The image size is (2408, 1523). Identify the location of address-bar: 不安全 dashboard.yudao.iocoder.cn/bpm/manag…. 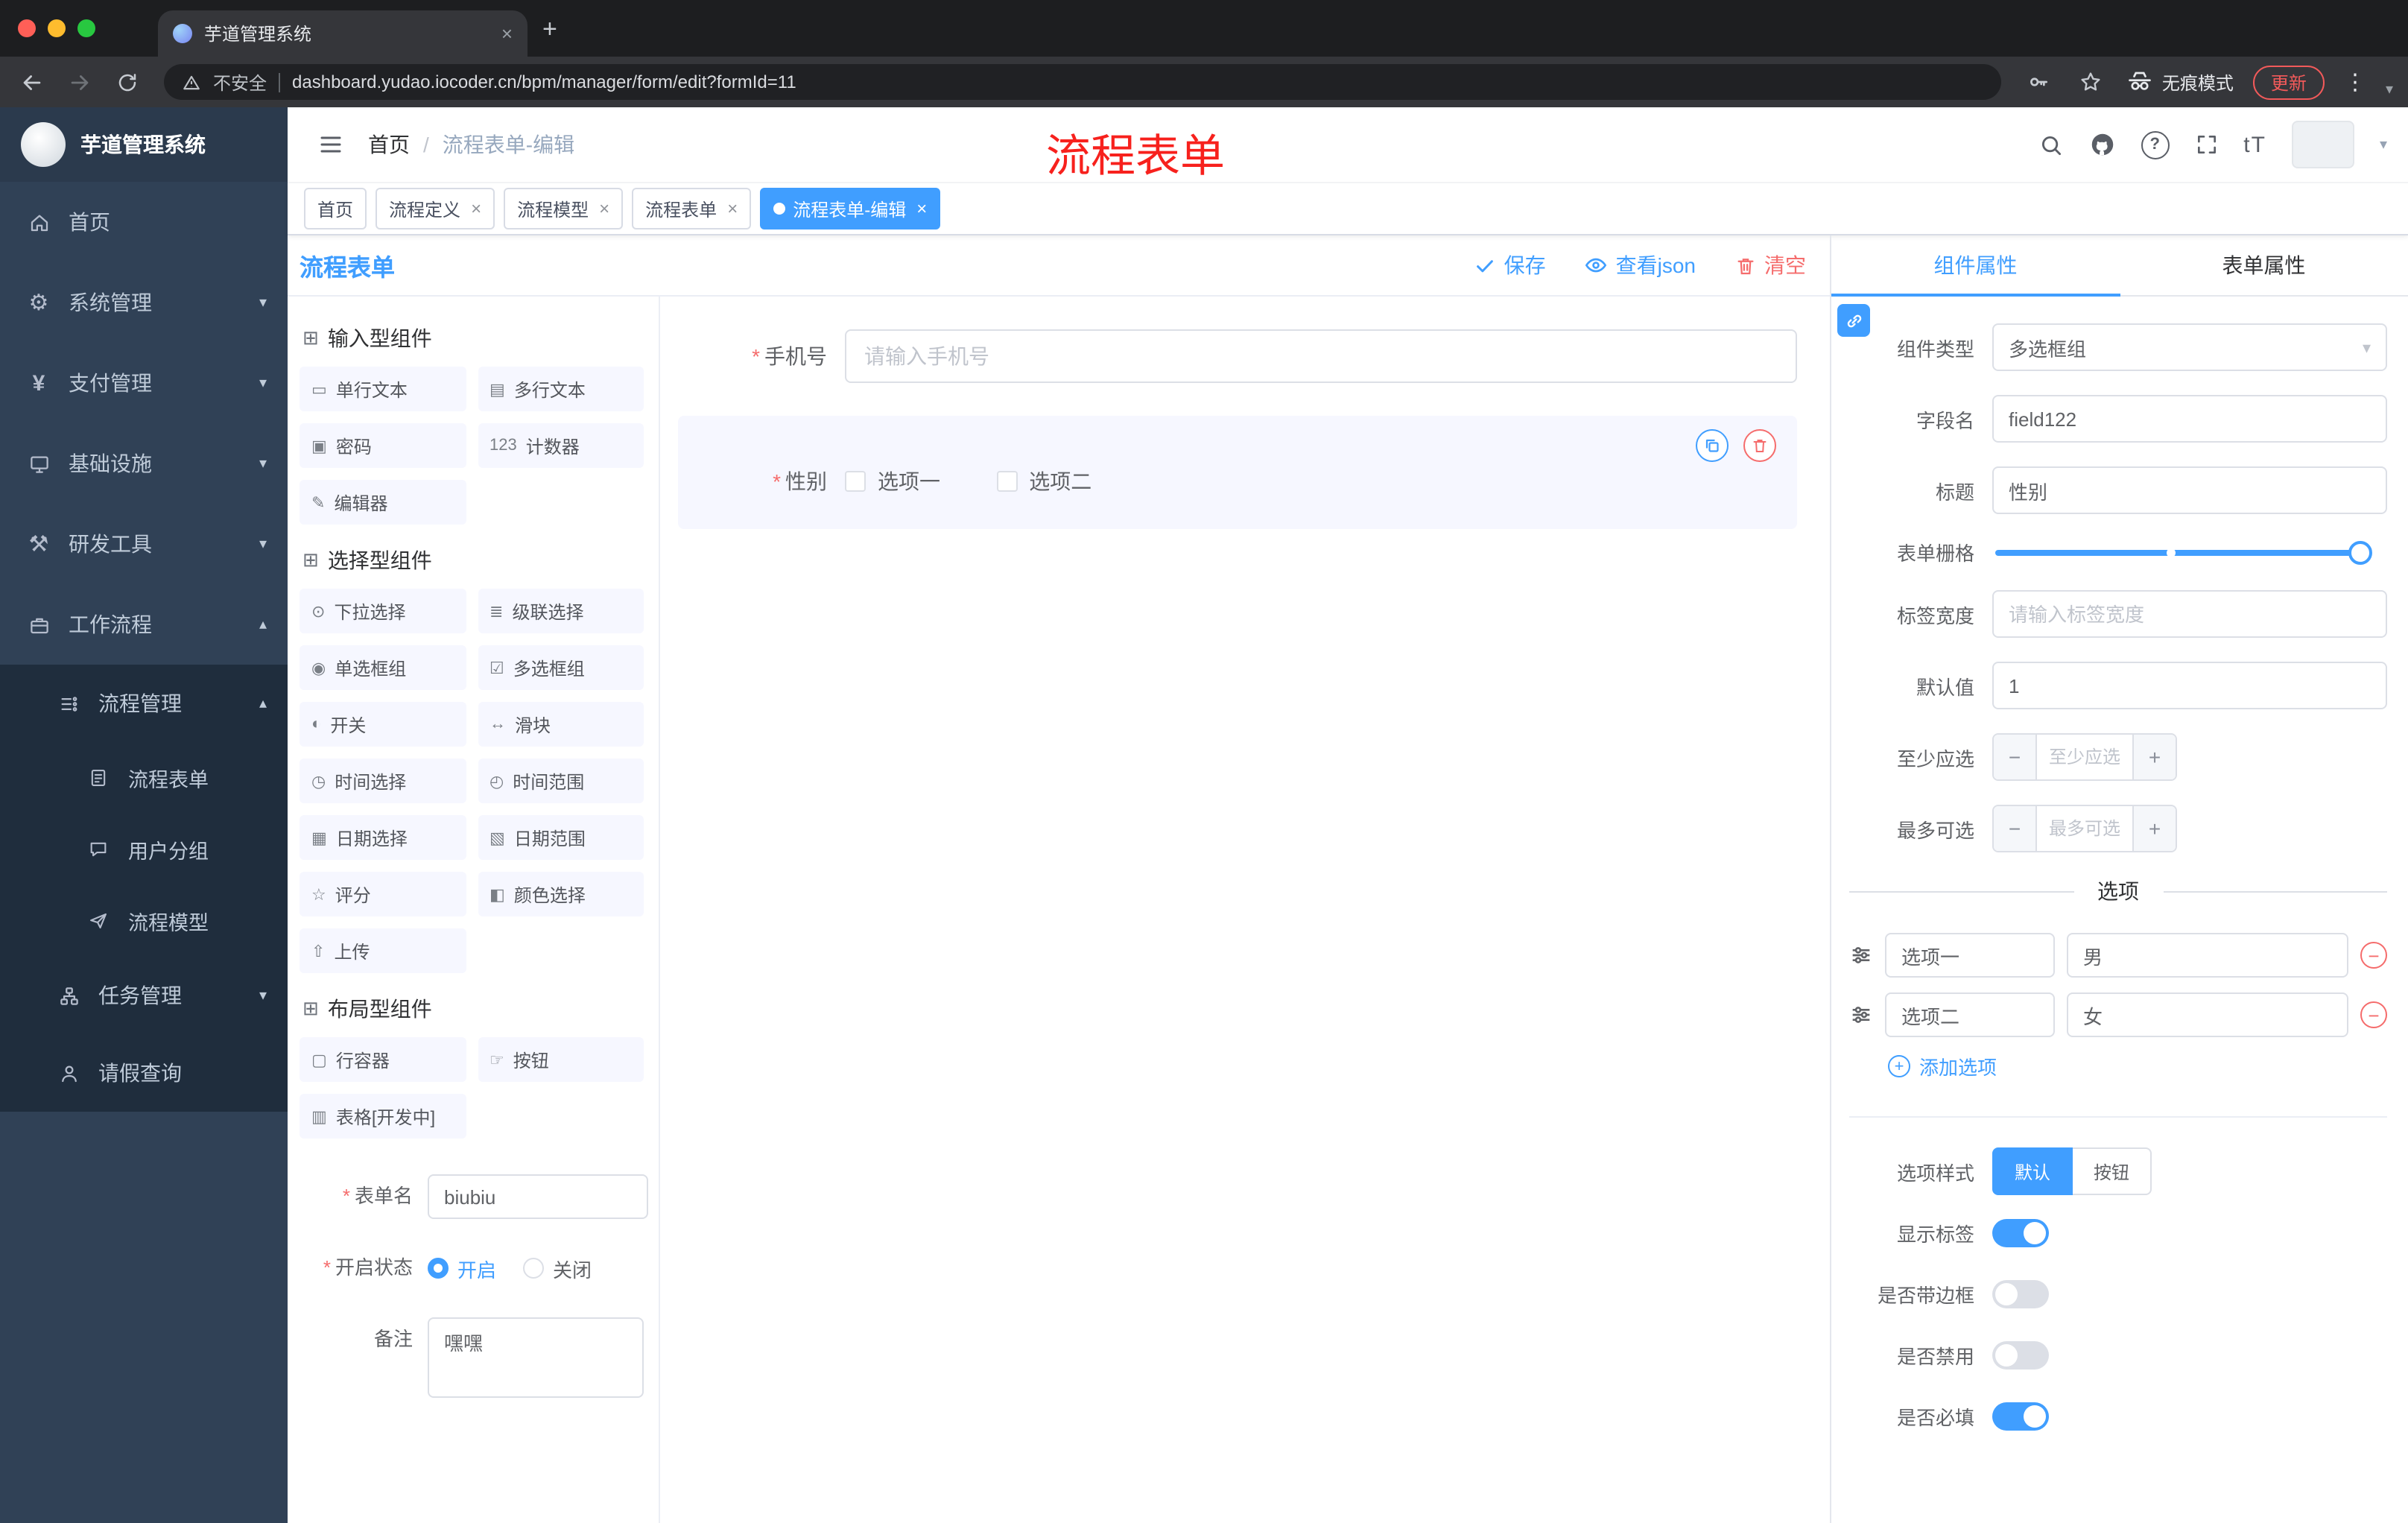
(1082, 82).